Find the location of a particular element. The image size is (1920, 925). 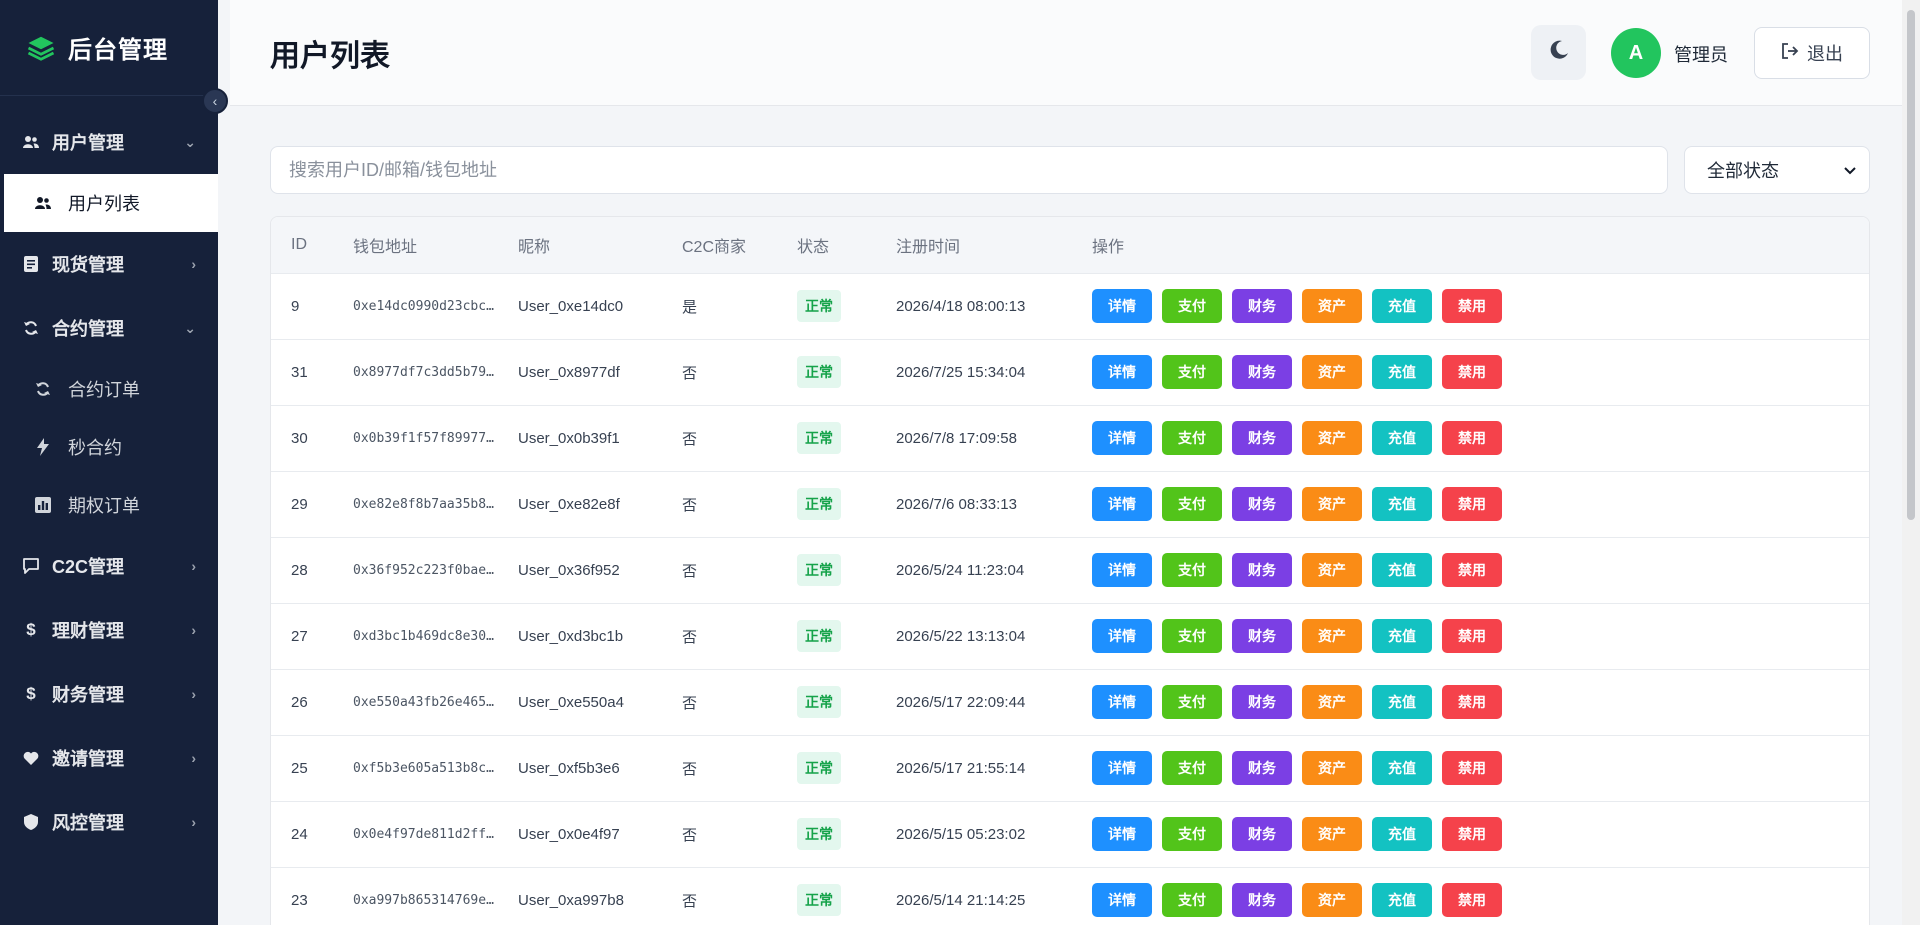

sidebar-group-invite: 邀请管理 › is located at coordinates (109, 758).